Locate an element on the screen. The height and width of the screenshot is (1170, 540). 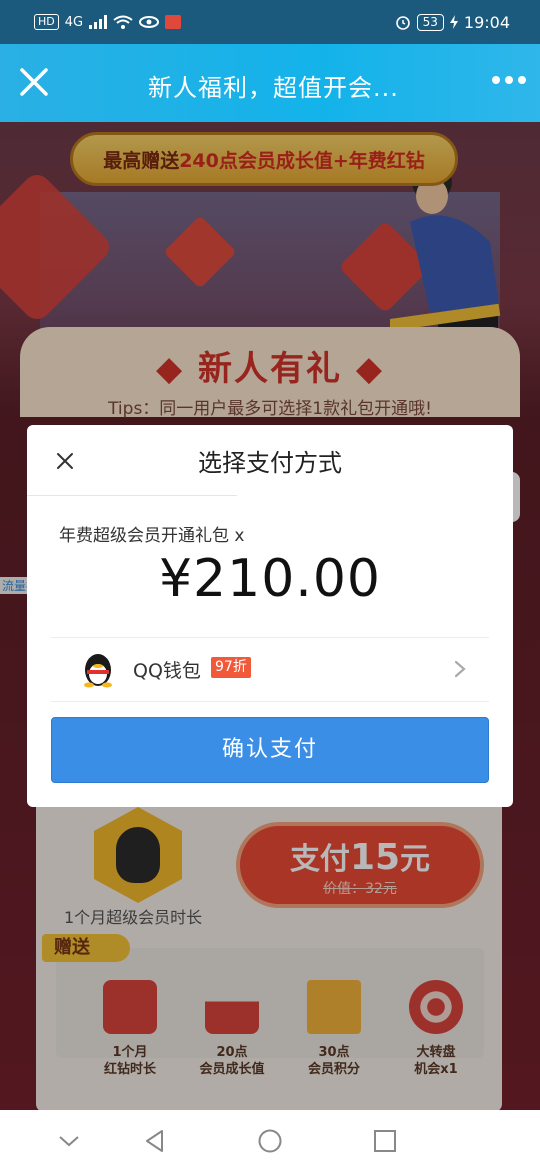
payment-method-qq-wallet: QQ钱包 97折 is located at coordinates (270, 670).